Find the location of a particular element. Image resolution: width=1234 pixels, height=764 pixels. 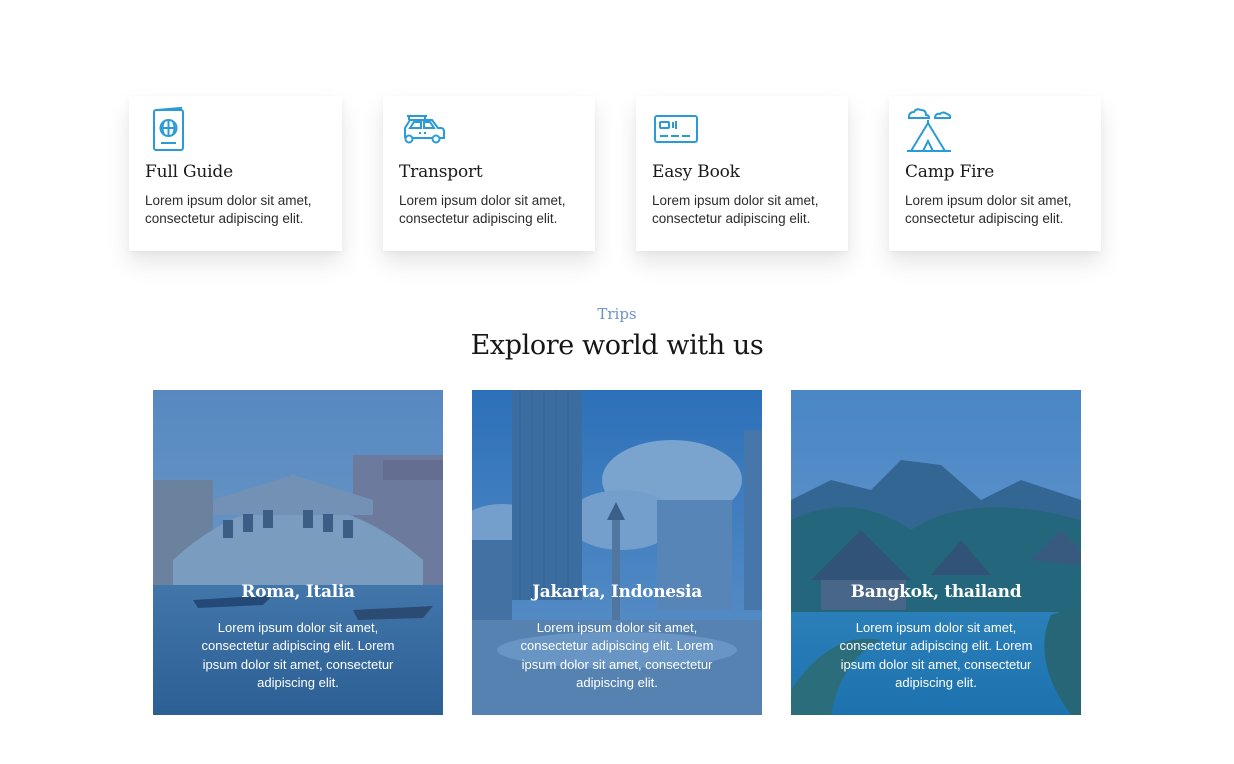

trips-section-header: Trips Explore world with us is located at coordinates (617, 333).